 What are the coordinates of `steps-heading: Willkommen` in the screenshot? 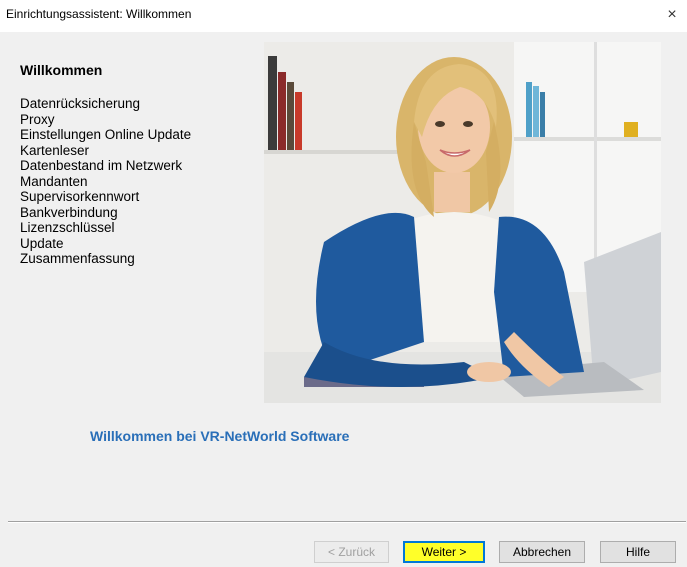 It's located at (61, 70).